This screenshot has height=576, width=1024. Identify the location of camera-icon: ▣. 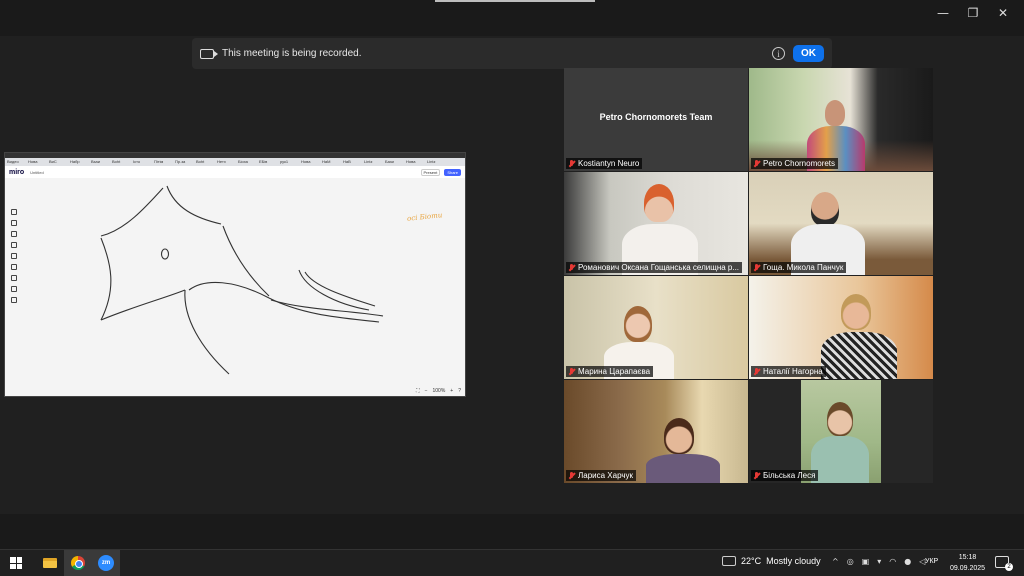
(866, 561).